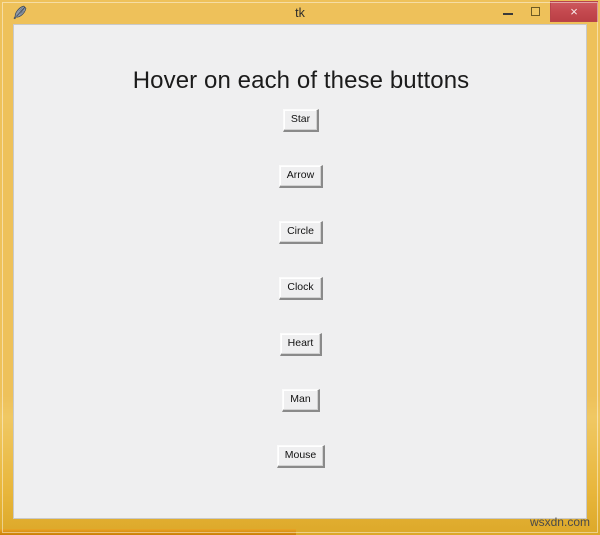  I want to click on minimize-button, so click(508, 12).